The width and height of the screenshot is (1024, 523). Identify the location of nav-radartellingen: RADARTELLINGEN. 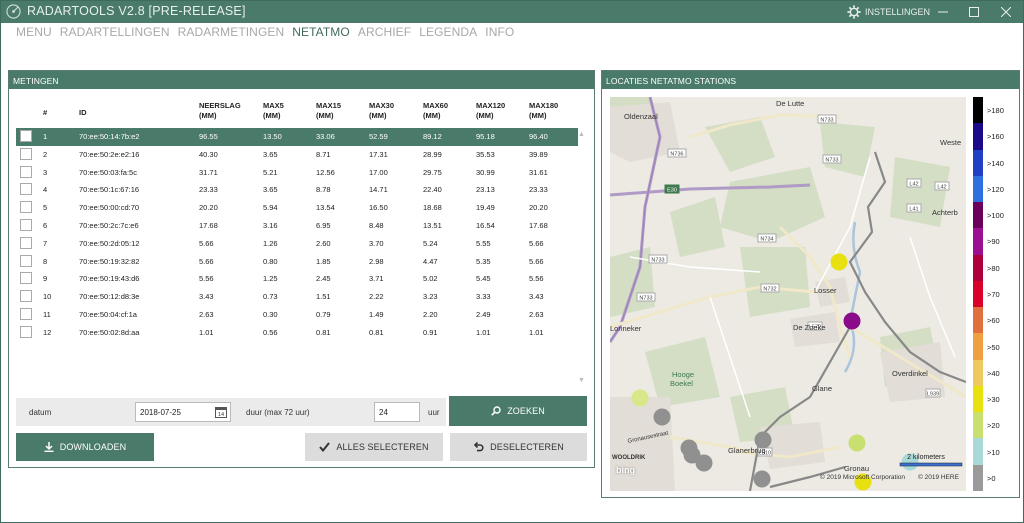
(115, 34).